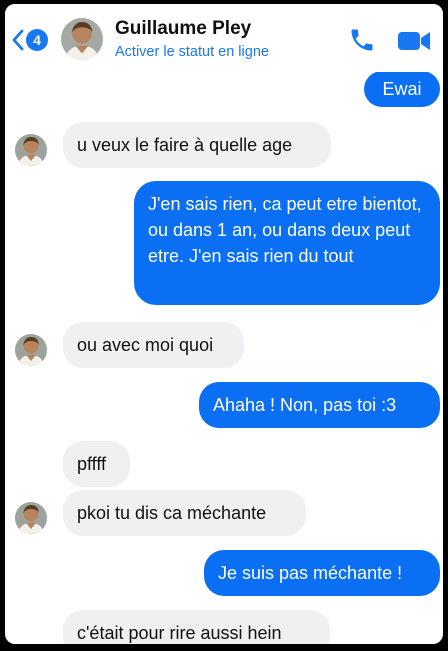 Image resolution: width=448 pixels, height=651 pixels. I want to click on message-bubble-incoming: pffff, so click(96, 464).